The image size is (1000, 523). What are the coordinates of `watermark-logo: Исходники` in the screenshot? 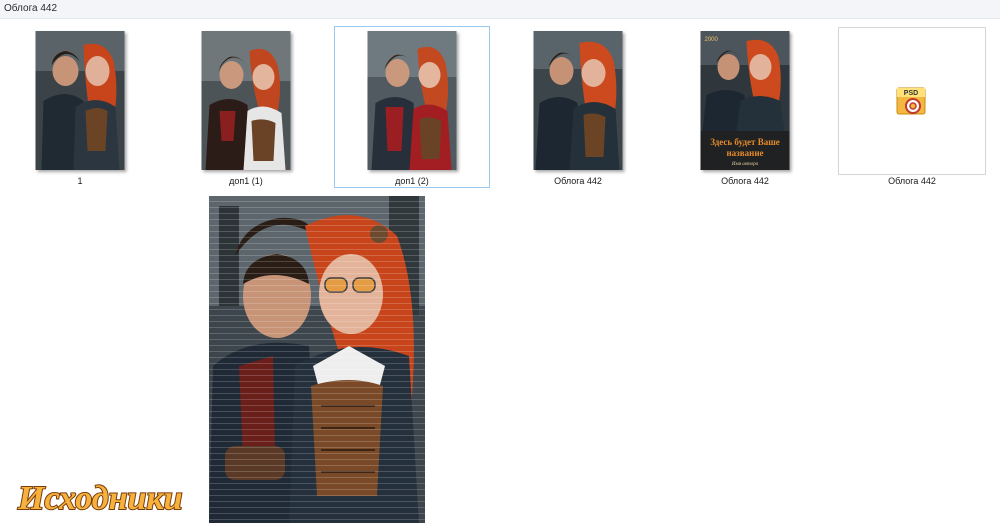 It's located at (126, 497).